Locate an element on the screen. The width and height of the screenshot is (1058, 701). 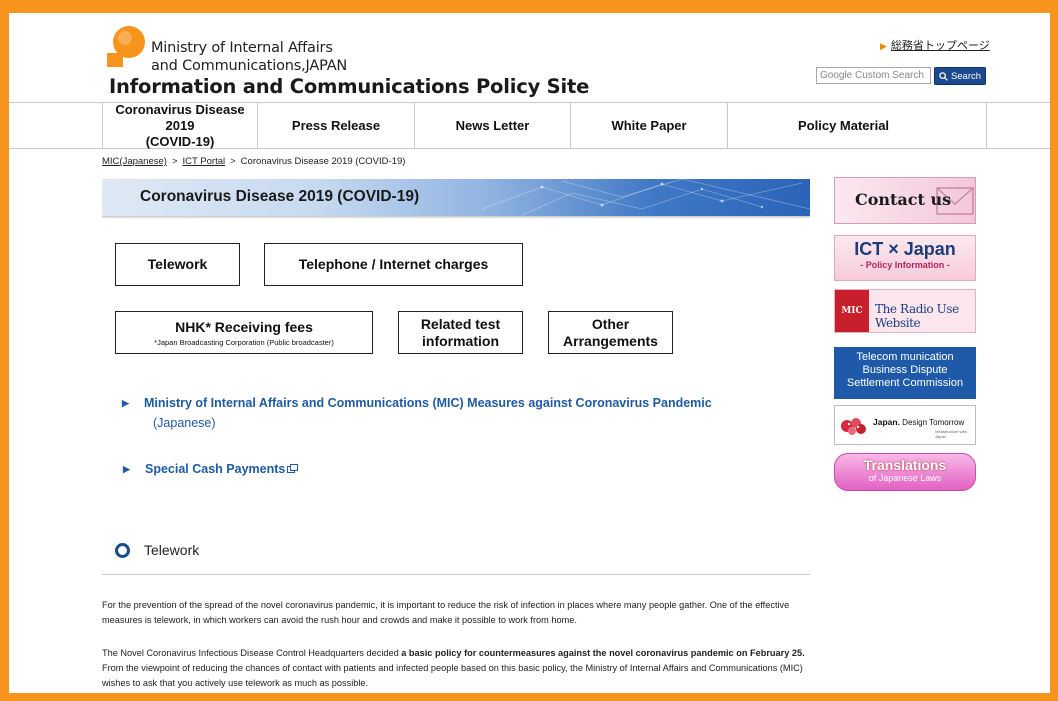
other-arrangements-button: Other Arrangements is located at coordinates (610, 332).